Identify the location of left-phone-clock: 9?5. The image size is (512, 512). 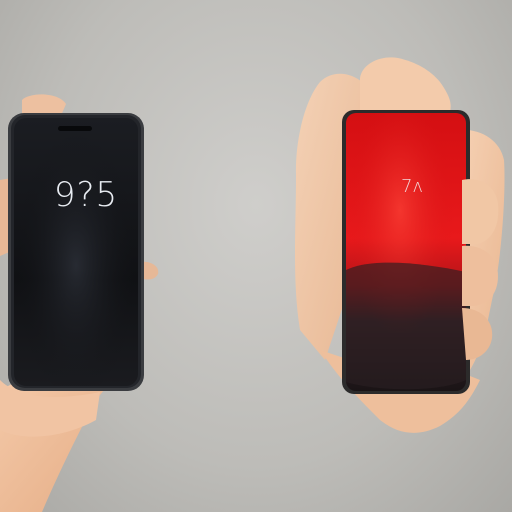
(86, 195).